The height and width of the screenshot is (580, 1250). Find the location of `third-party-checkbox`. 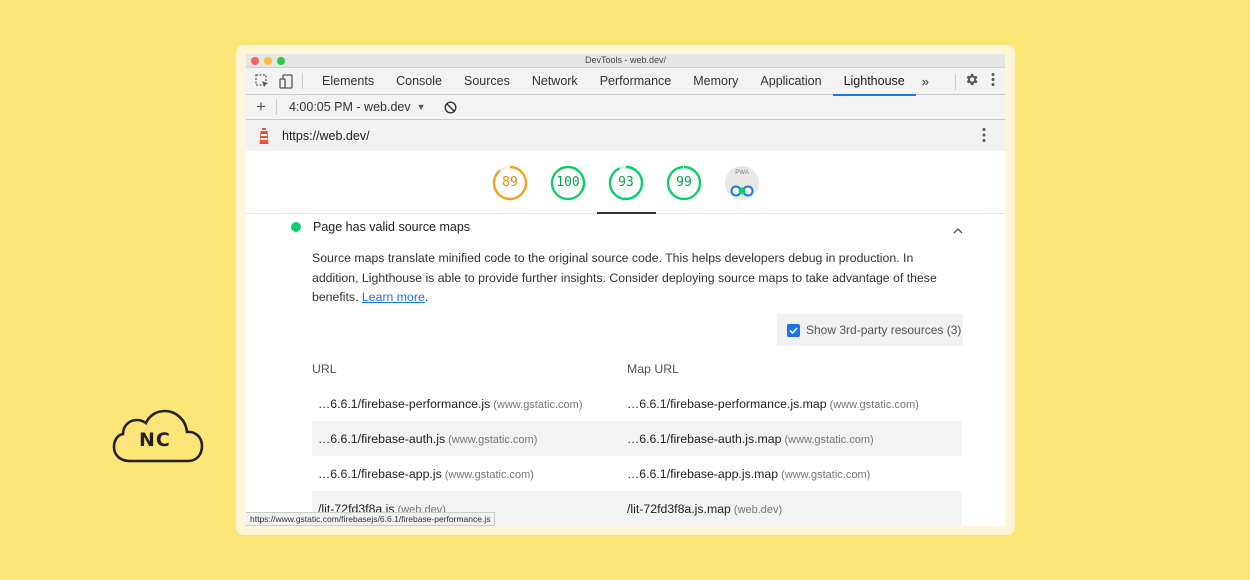

third-party-checkbox is located at coordinates (793, 330).